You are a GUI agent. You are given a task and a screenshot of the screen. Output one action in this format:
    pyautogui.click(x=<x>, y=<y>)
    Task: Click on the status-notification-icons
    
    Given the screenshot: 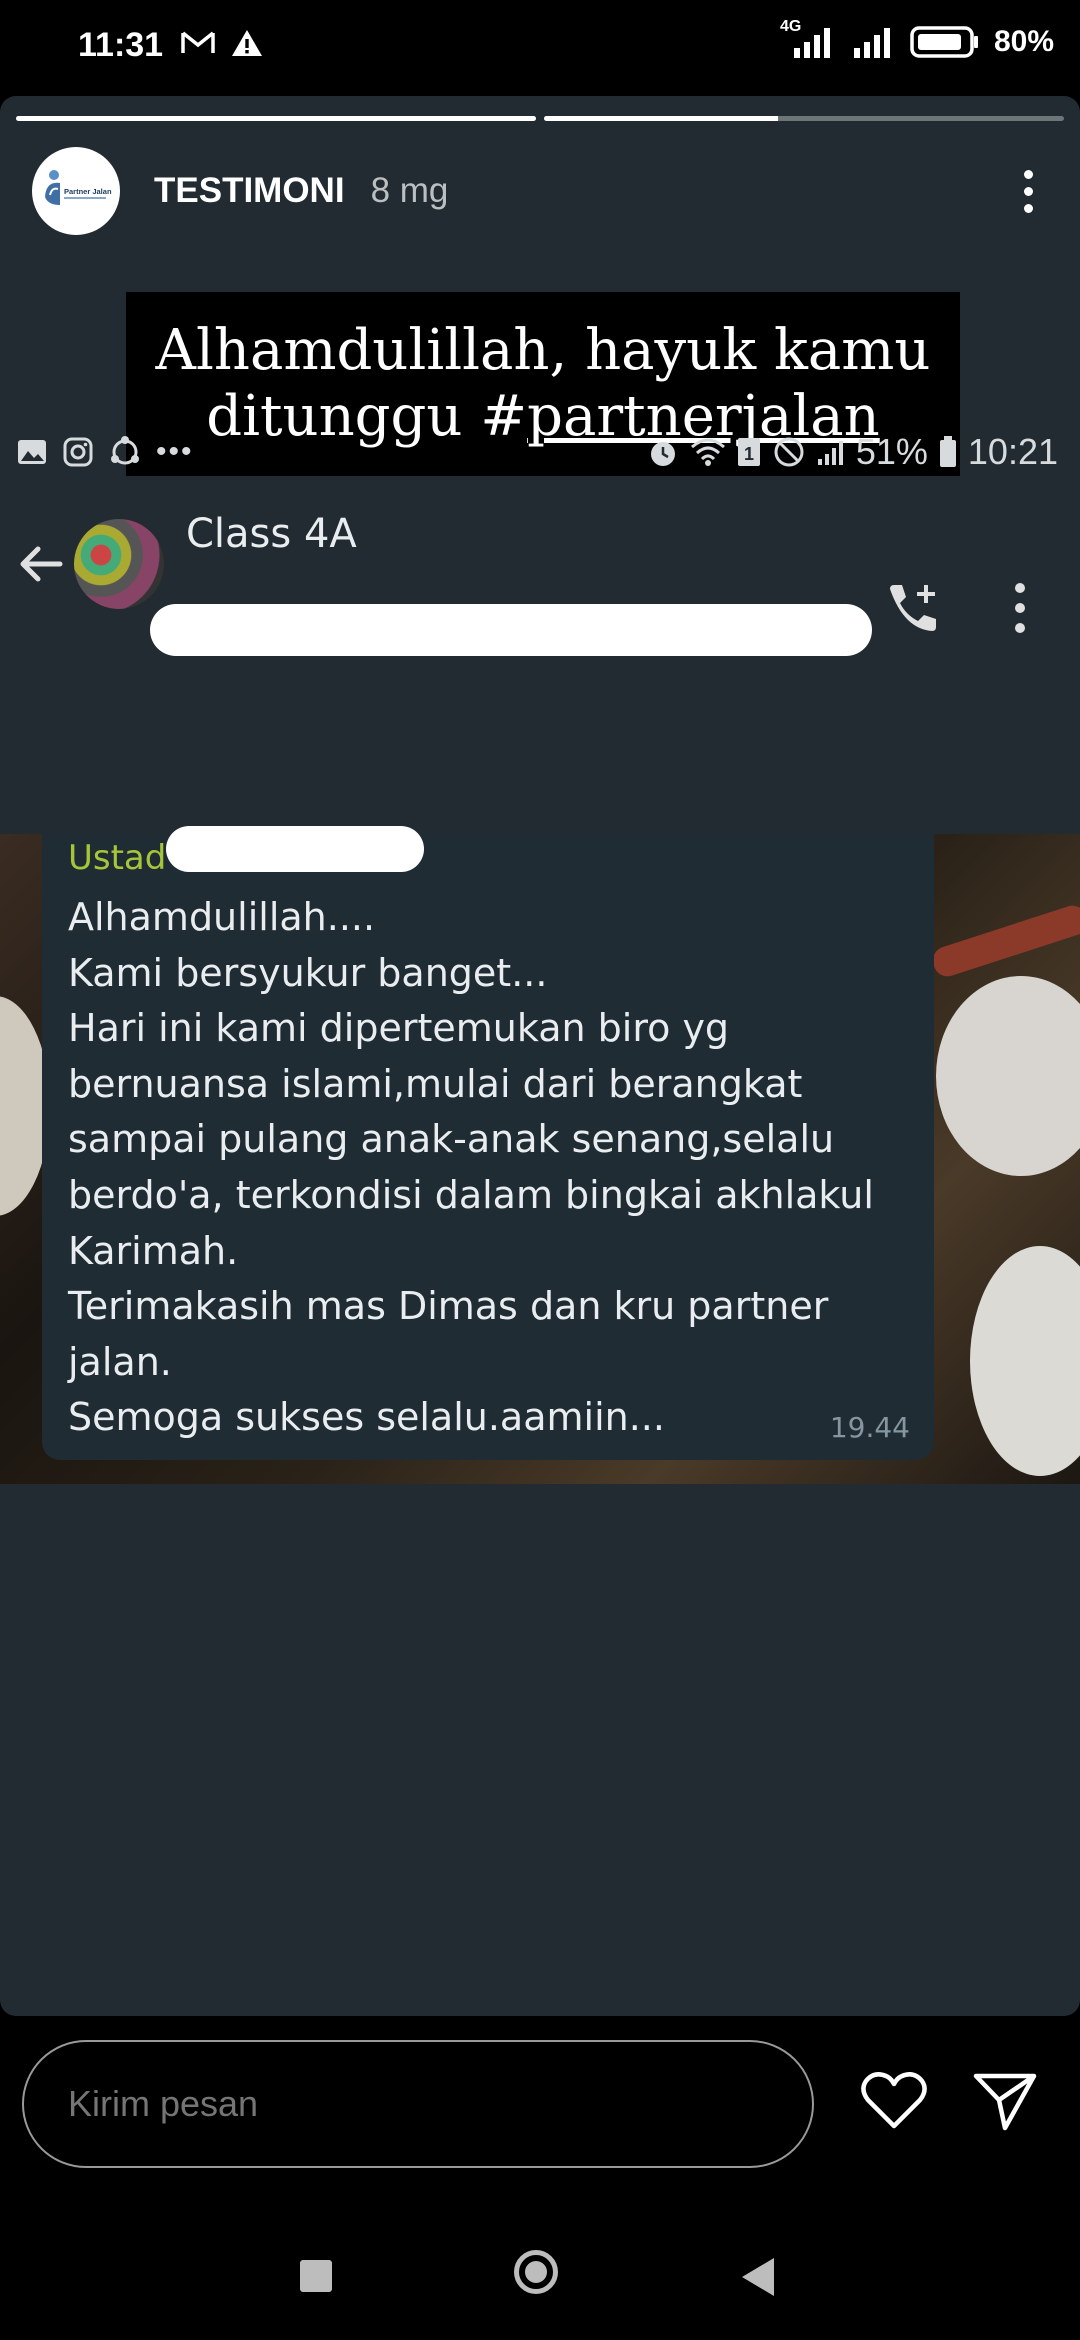 What is the action you would take?
    pyautogui.click(x=222, y=43)
    